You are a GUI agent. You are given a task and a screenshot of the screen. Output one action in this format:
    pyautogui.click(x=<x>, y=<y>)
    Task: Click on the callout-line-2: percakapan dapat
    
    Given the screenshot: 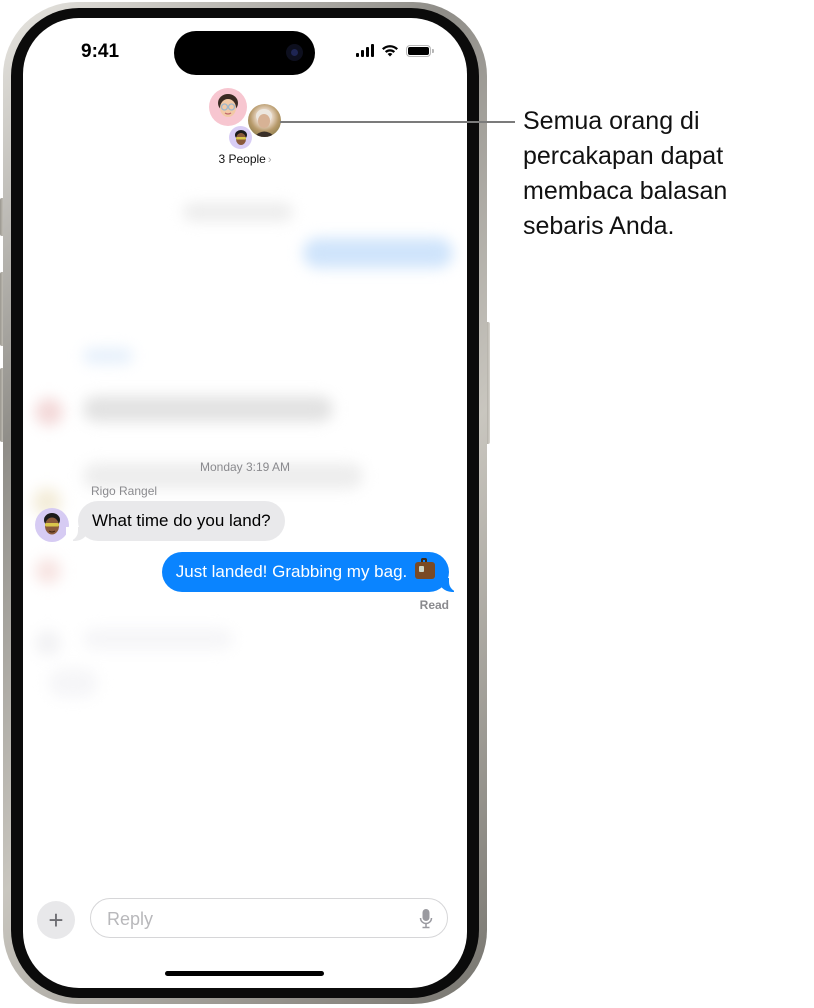 What is the action you would take?
    pyautogui.click(x=623, y=156)
    